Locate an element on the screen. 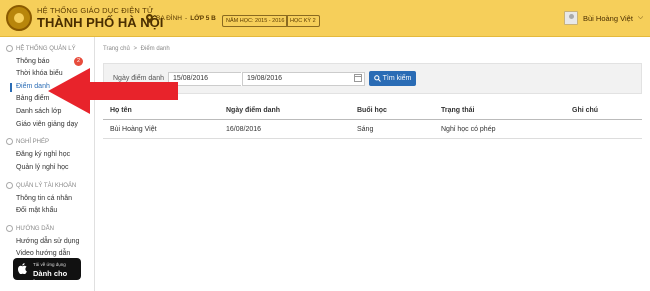 Image resolution: width=650 pixels, height=291 pixels. column-header-note: Ghi chú is located at coordinates (585, 110).